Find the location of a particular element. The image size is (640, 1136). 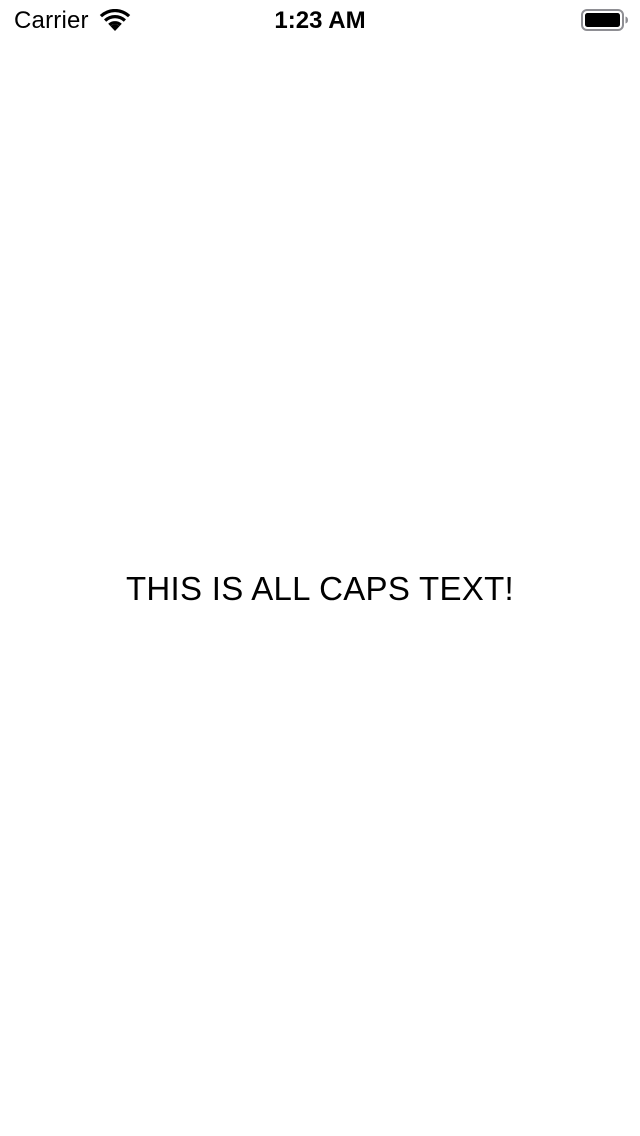

status-time: 1:23 AM is located at coordinates (320, 20).